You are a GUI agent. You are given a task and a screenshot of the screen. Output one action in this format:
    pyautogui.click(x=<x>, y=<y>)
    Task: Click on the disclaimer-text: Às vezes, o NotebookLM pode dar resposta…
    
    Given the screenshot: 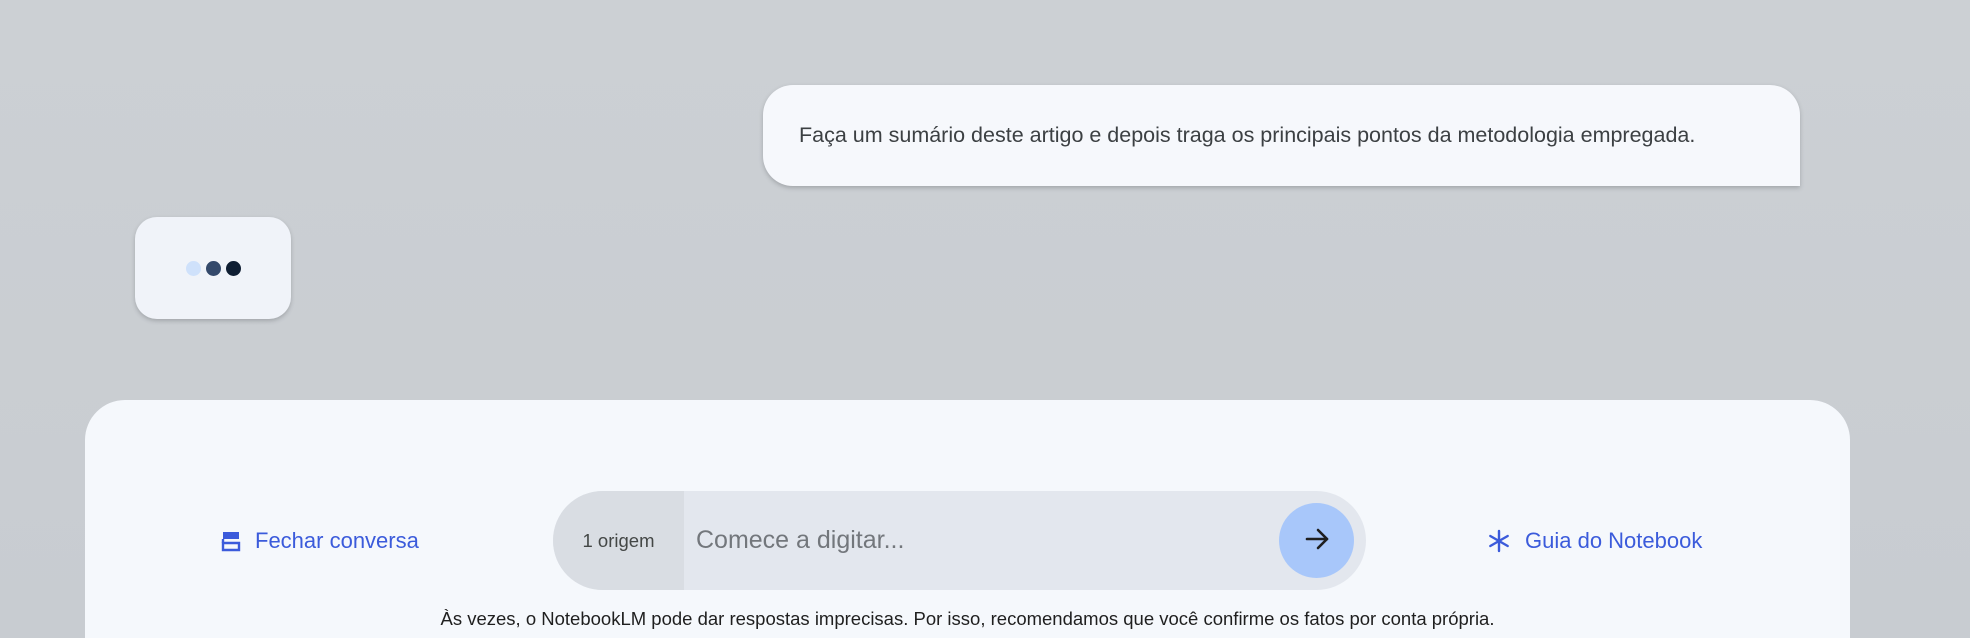 What is the action you would take?
    pyautogui.click(x=967, y=618)
    